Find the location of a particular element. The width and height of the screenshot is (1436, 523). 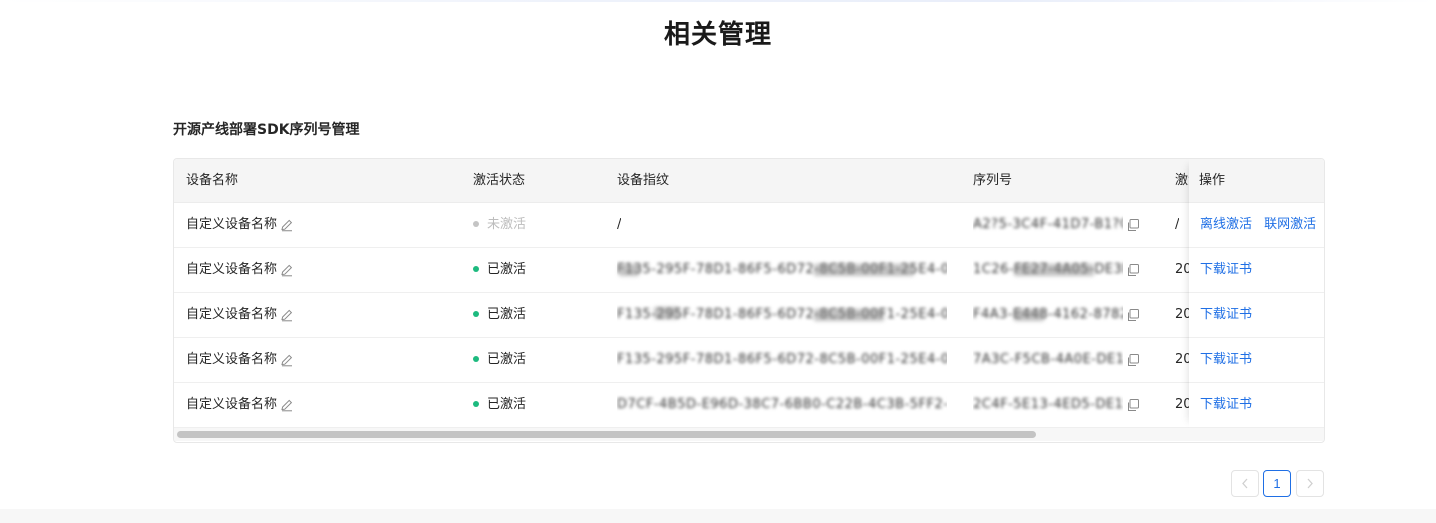

scrollbar-thumb is located at coordinates (606, 434).